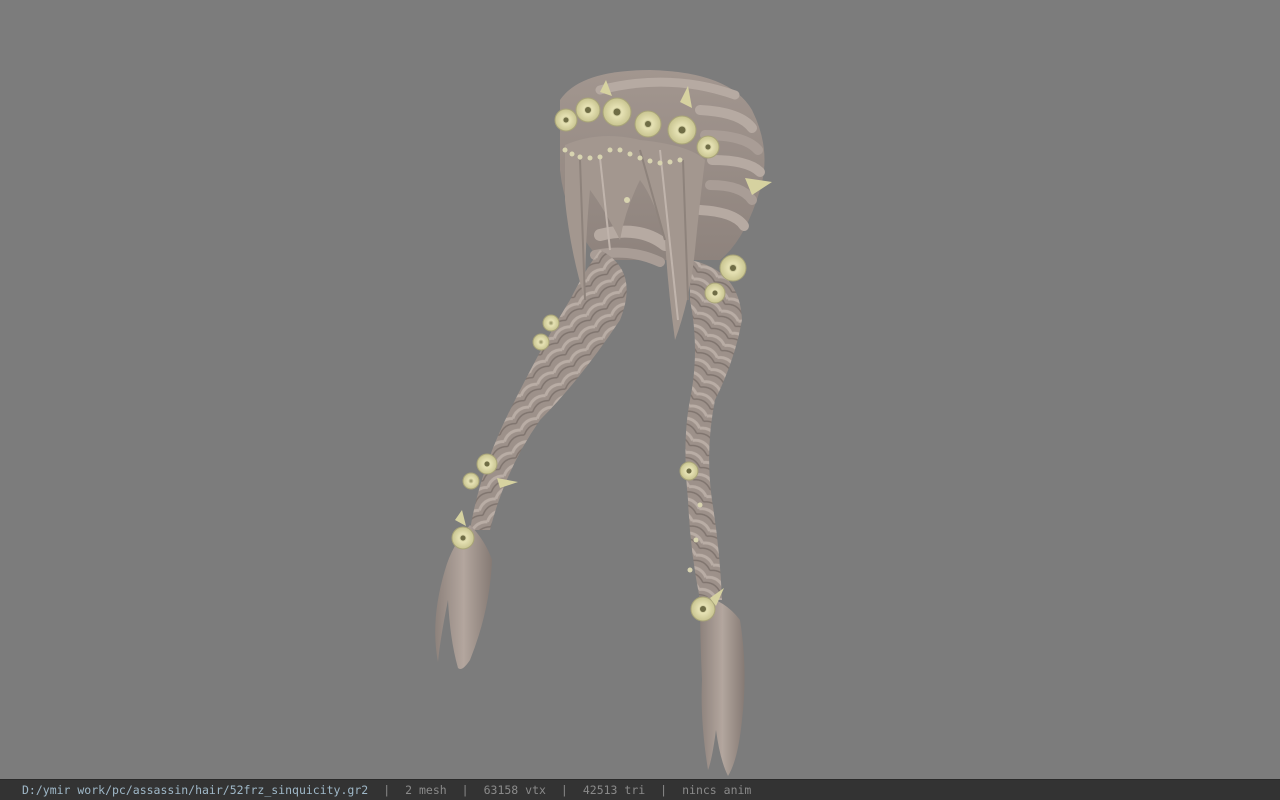  What do you see at coordinates (715, 518) in the screenshot?
I see `right-braid` at bounding box center [715, 518].